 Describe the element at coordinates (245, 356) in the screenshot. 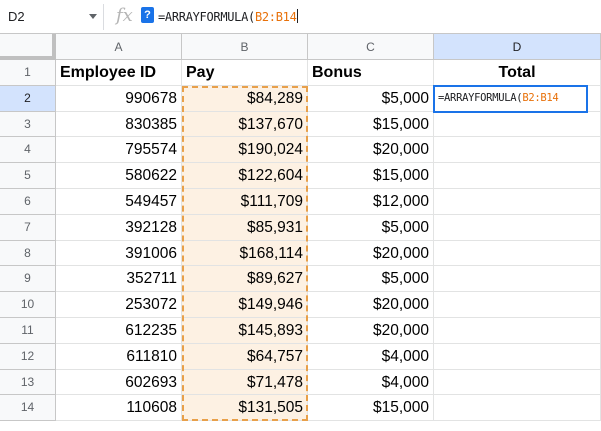

I see `cell-pay: $64,757` at that location.